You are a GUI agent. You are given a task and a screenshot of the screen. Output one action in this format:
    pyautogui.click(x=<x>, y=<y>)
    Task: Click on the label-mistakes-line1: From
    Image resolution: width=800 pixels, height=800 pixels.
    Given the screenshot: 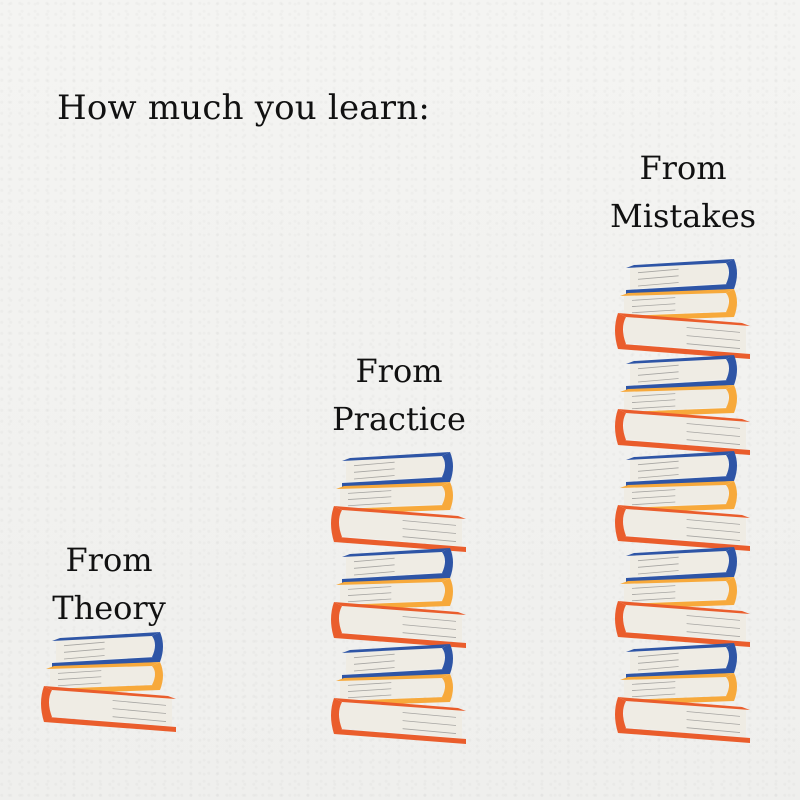 What is the action you would take?
    pyautogui.click(x=683, y=168)
    